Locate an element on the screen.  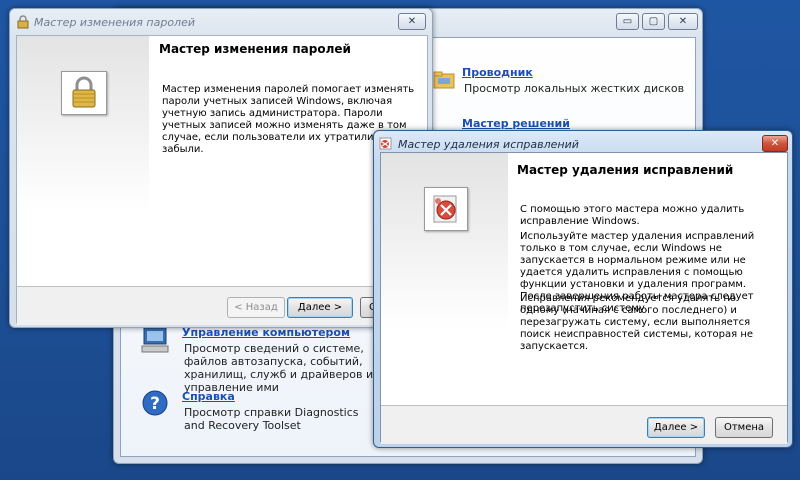
minimize-button: ▭ is located at coordinates (627, 21).